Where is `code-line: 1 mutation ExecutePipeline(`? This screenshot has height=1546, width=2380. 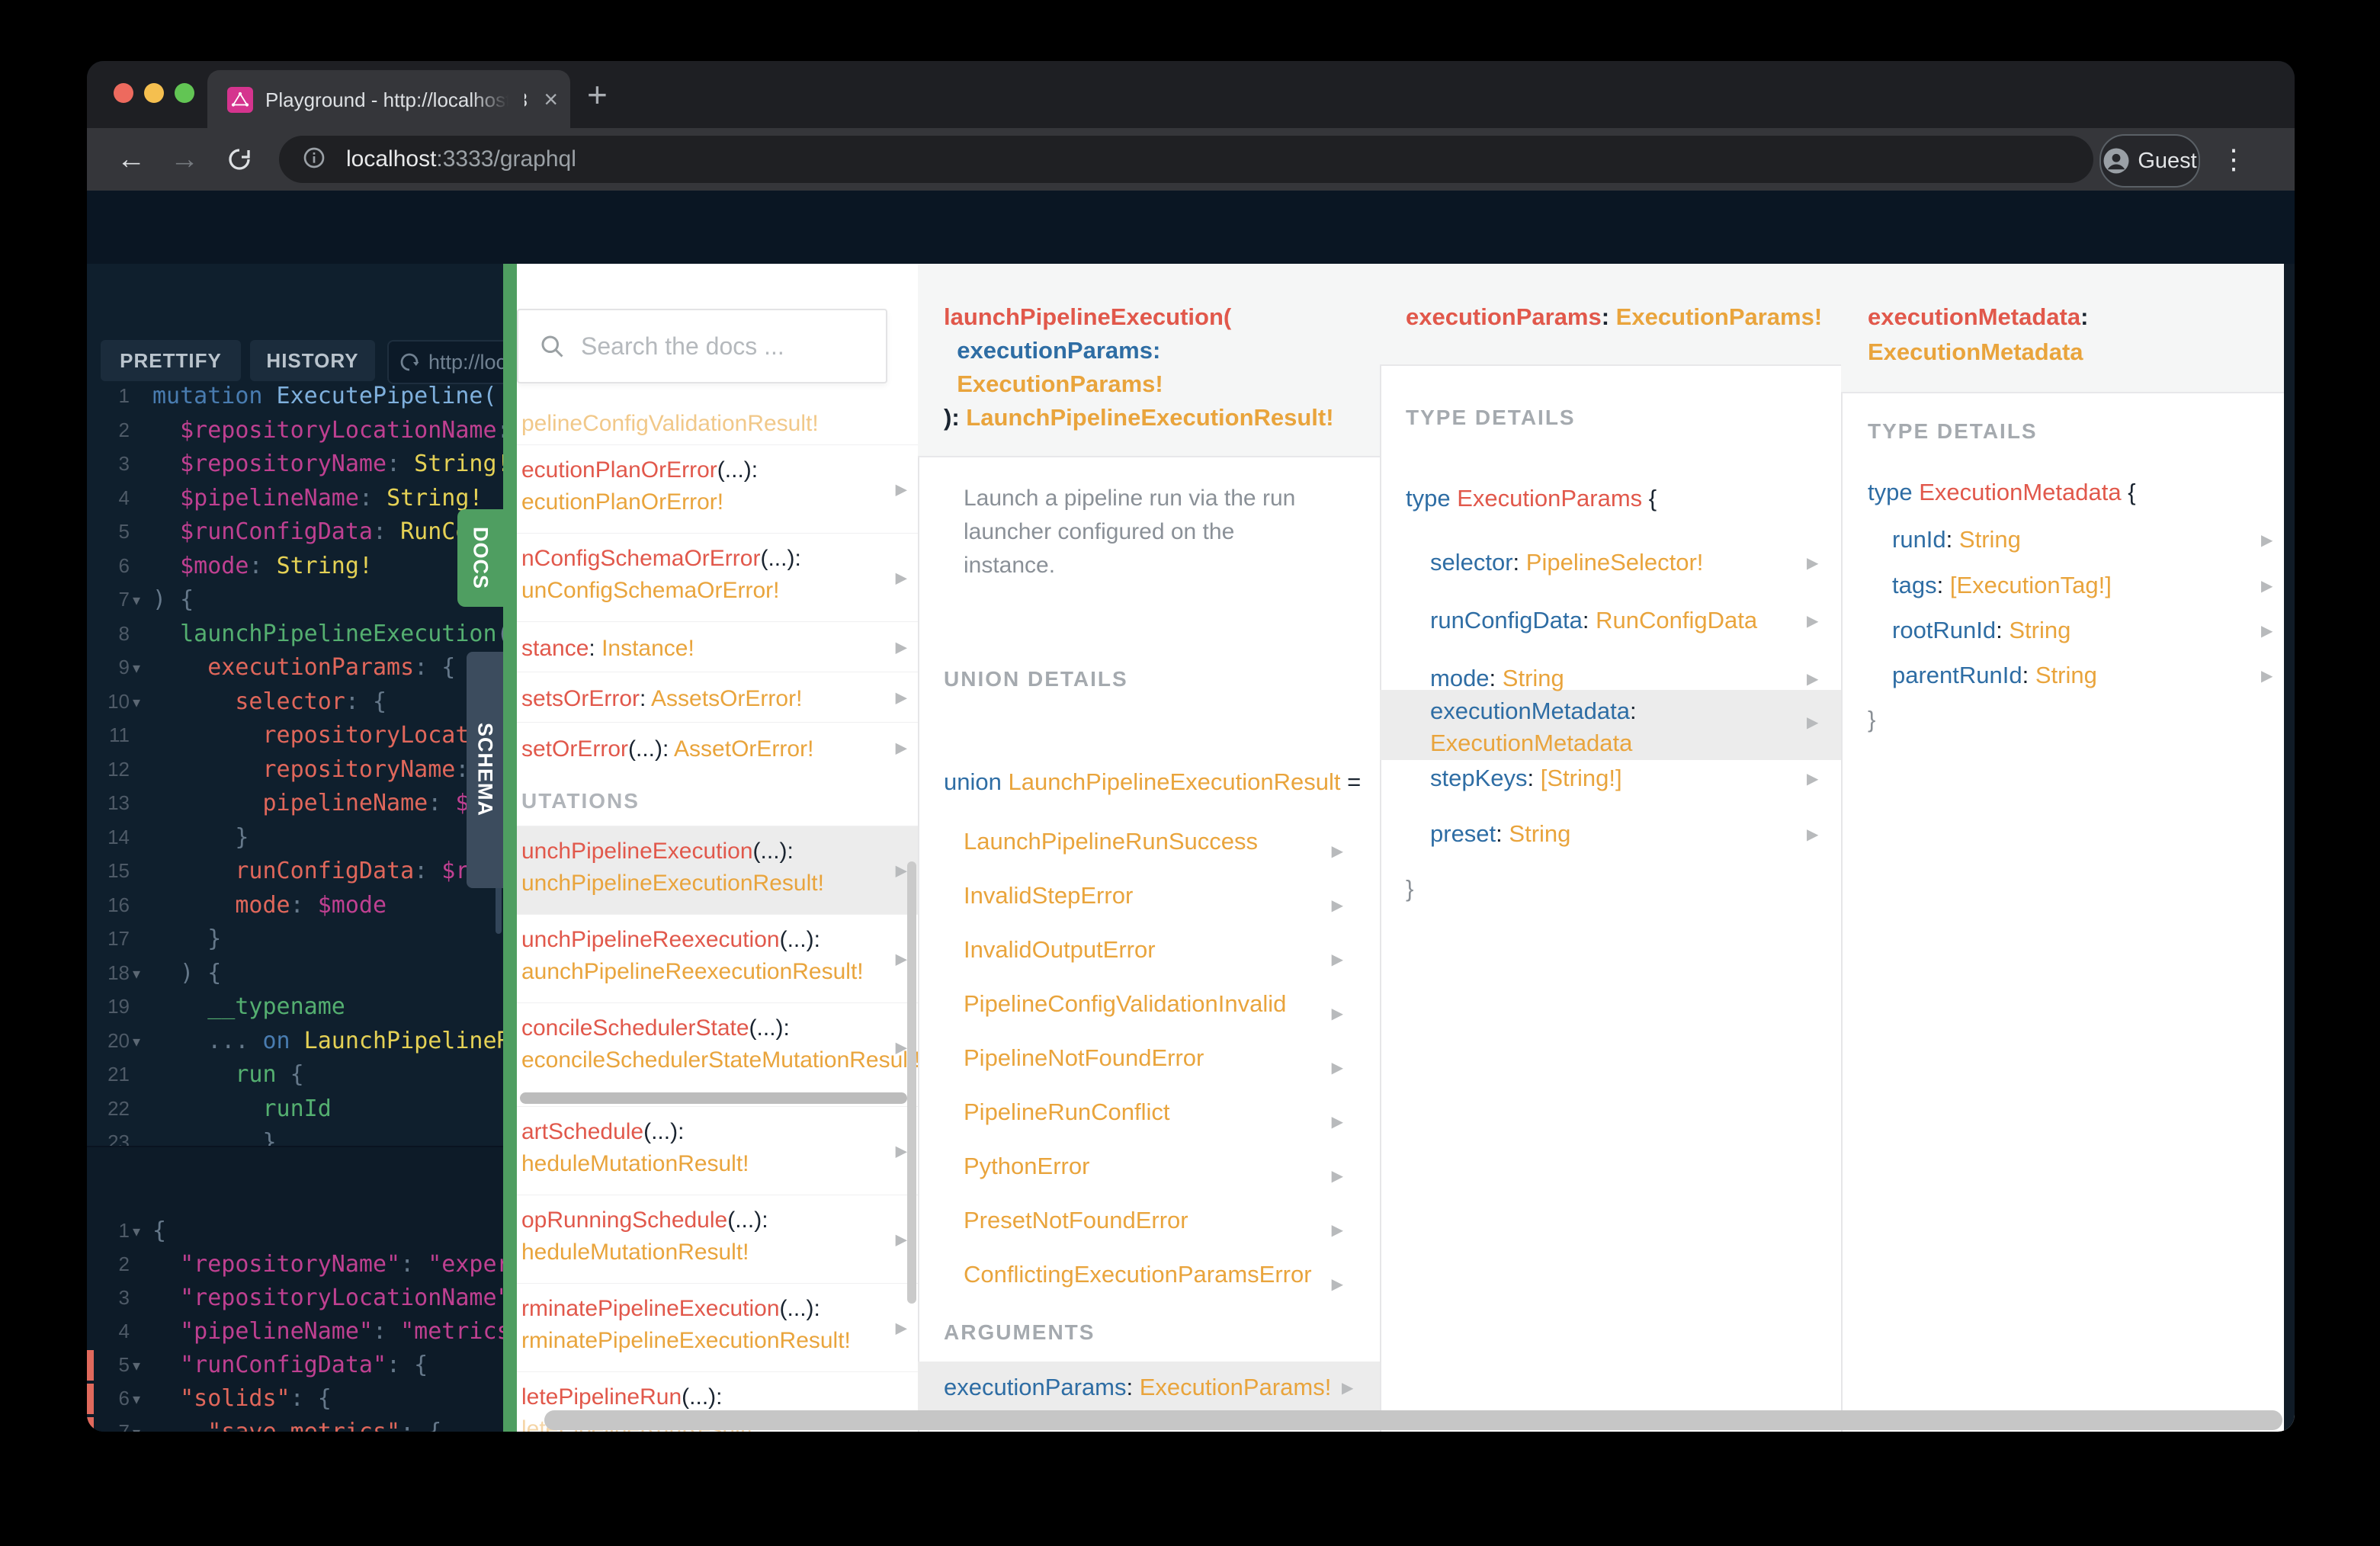 code-line: 1 mutation ExecutePipeline( is located at coordinates (295, 396).